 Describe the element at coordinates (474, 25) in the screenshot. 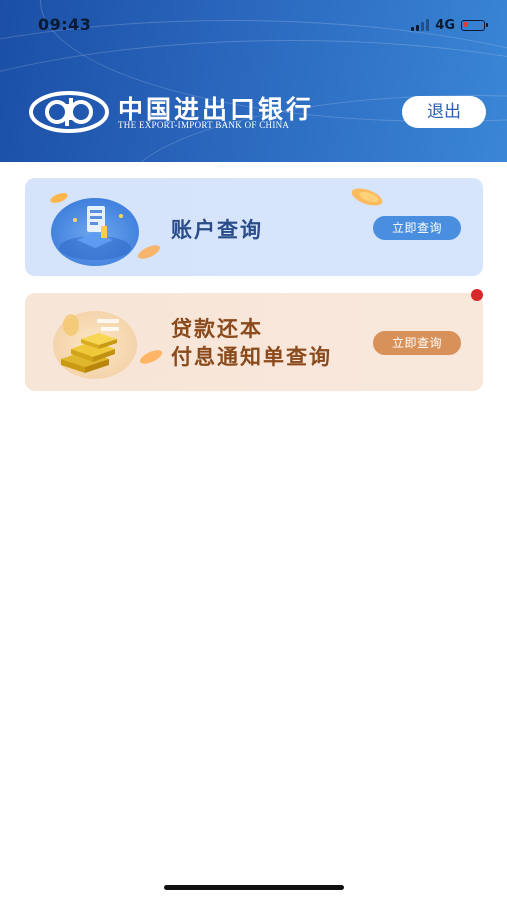

I see `battery-icon` at that location.